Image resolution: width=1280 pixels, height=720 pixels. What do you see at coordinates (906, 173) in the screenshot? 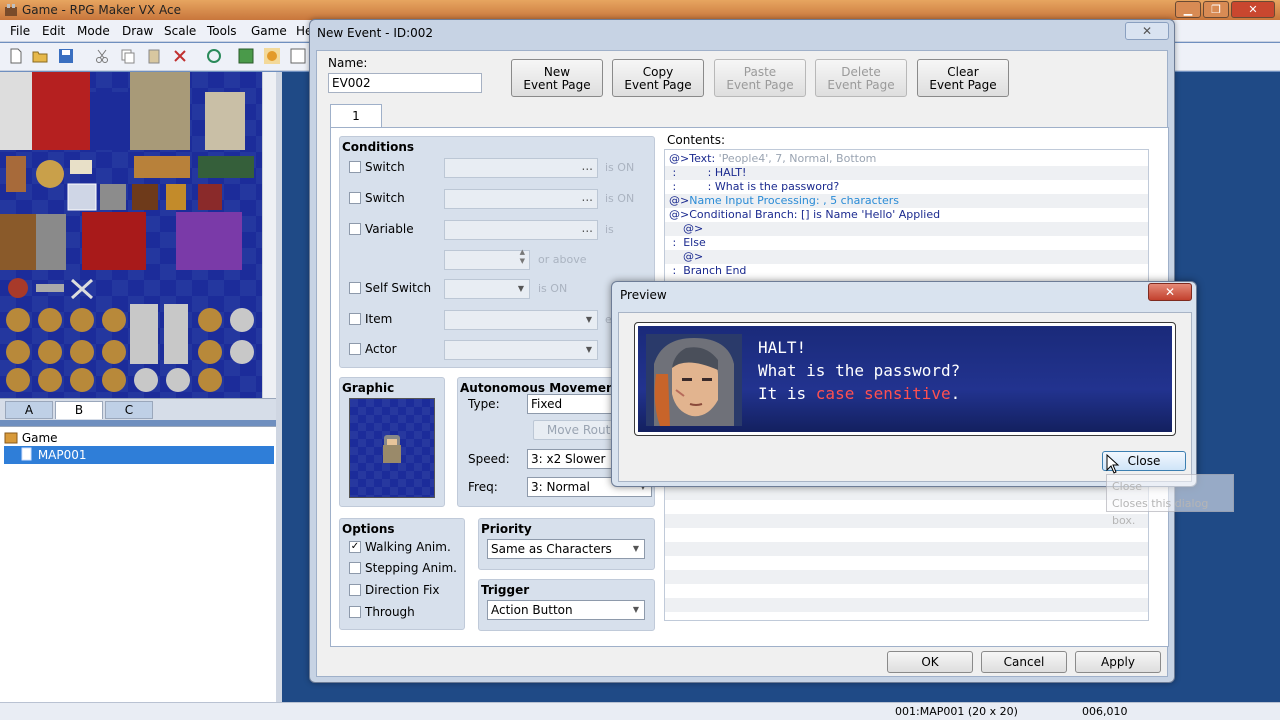
I see `contents-line: : : HALT!` at bounding box center [906, 173].